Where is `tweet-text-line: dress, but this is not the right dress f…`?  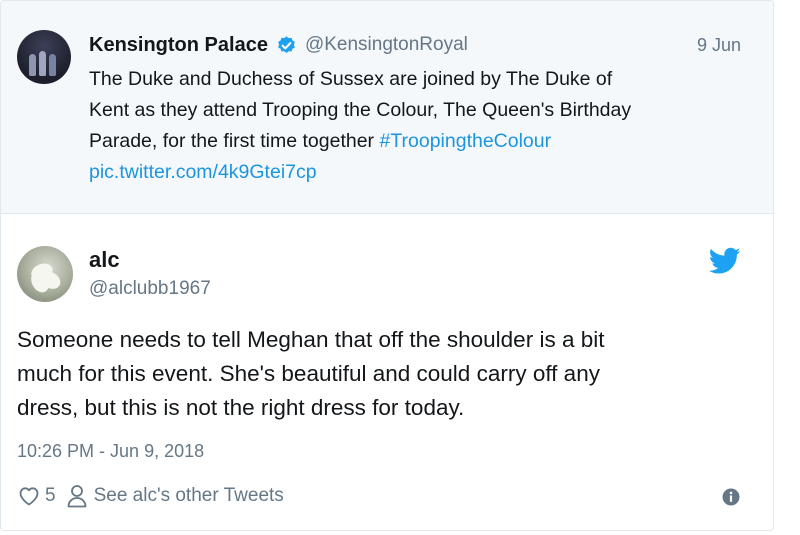
tweet-text-line: dress, but this is not the right dress f… is located at coordinates (241, 407).